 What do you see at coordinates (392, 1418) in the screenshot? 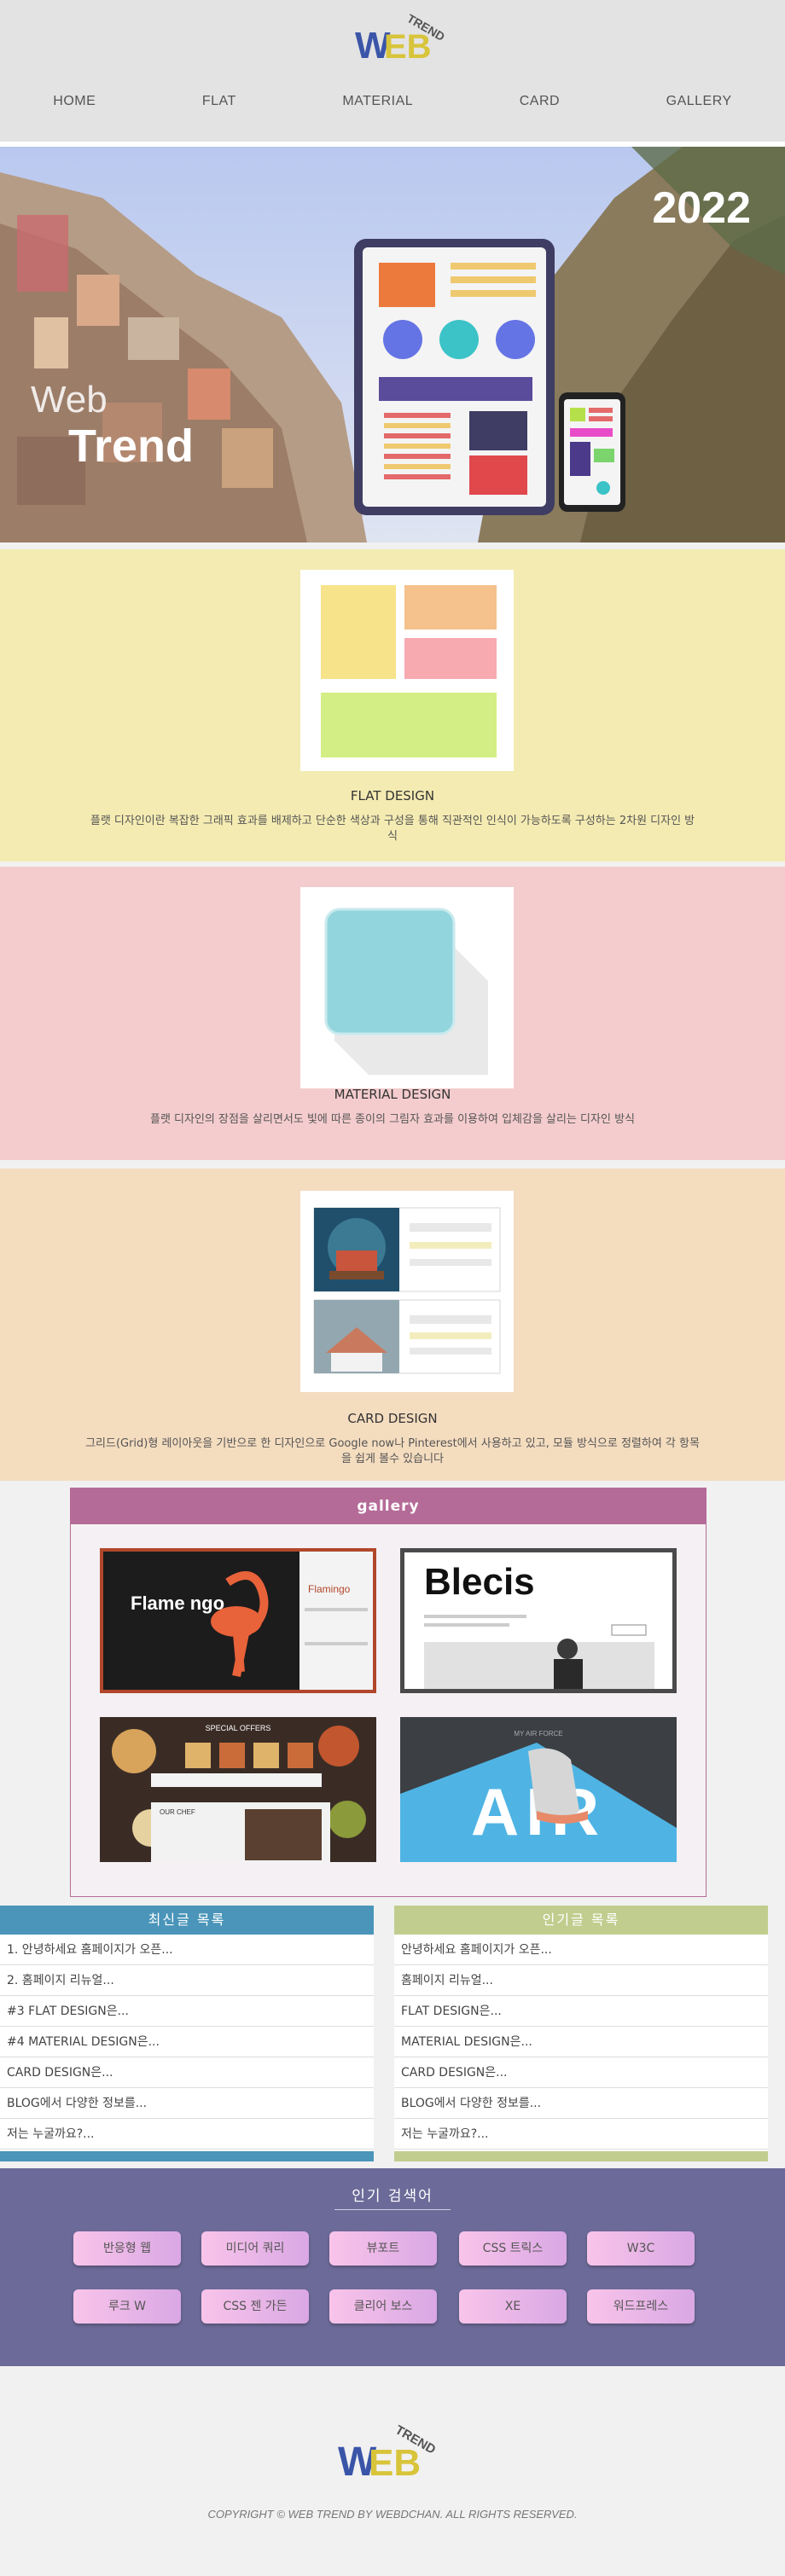
I see `card-design-title: CARD DESIGN` at bounding box center [392, 1418].